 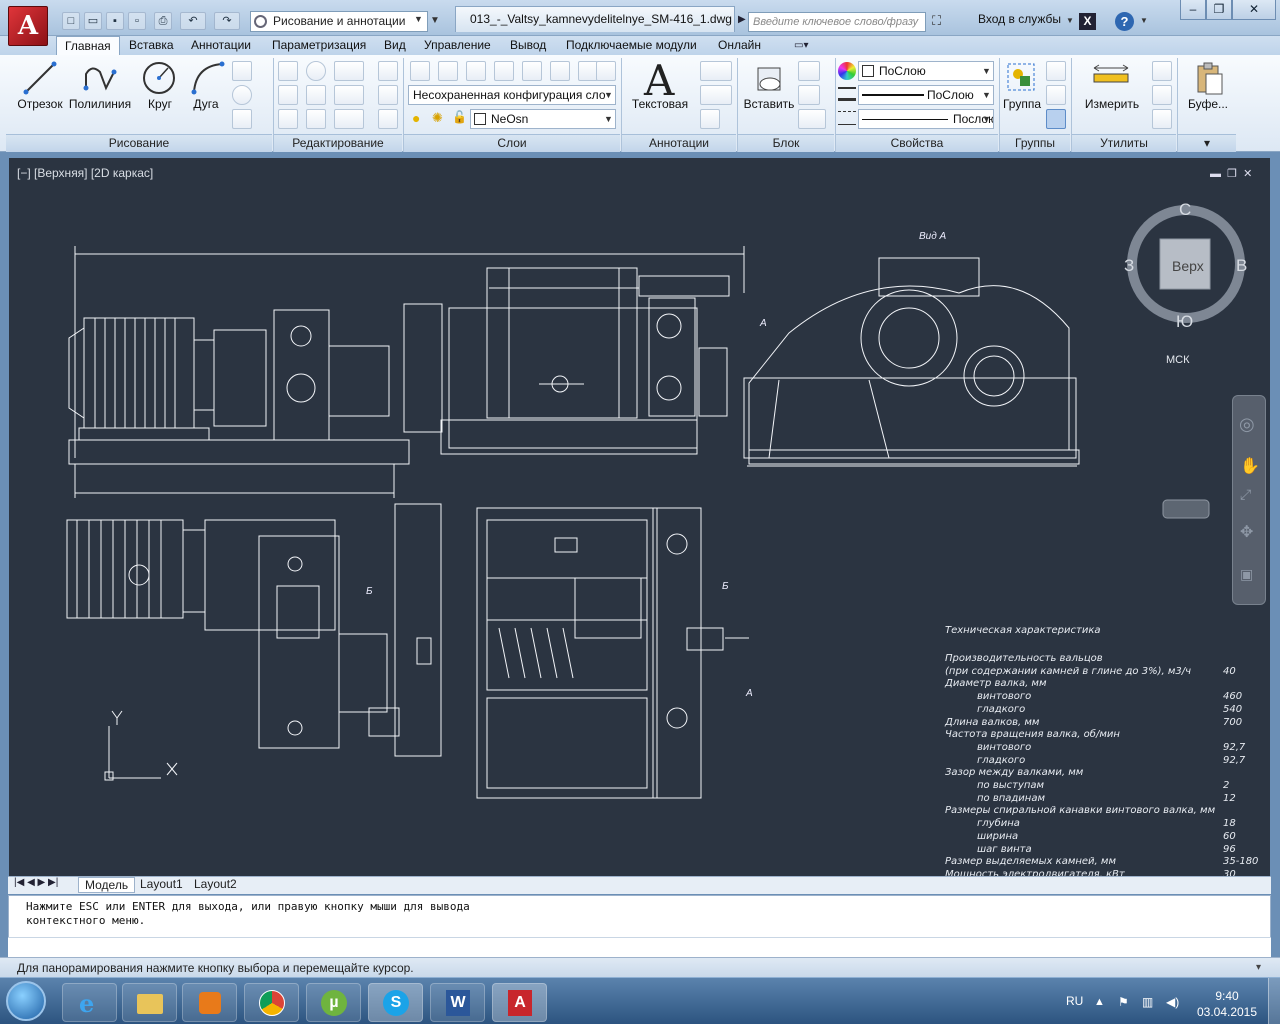 I want to click on layer-previous-icon, so click(x=504, y=71).